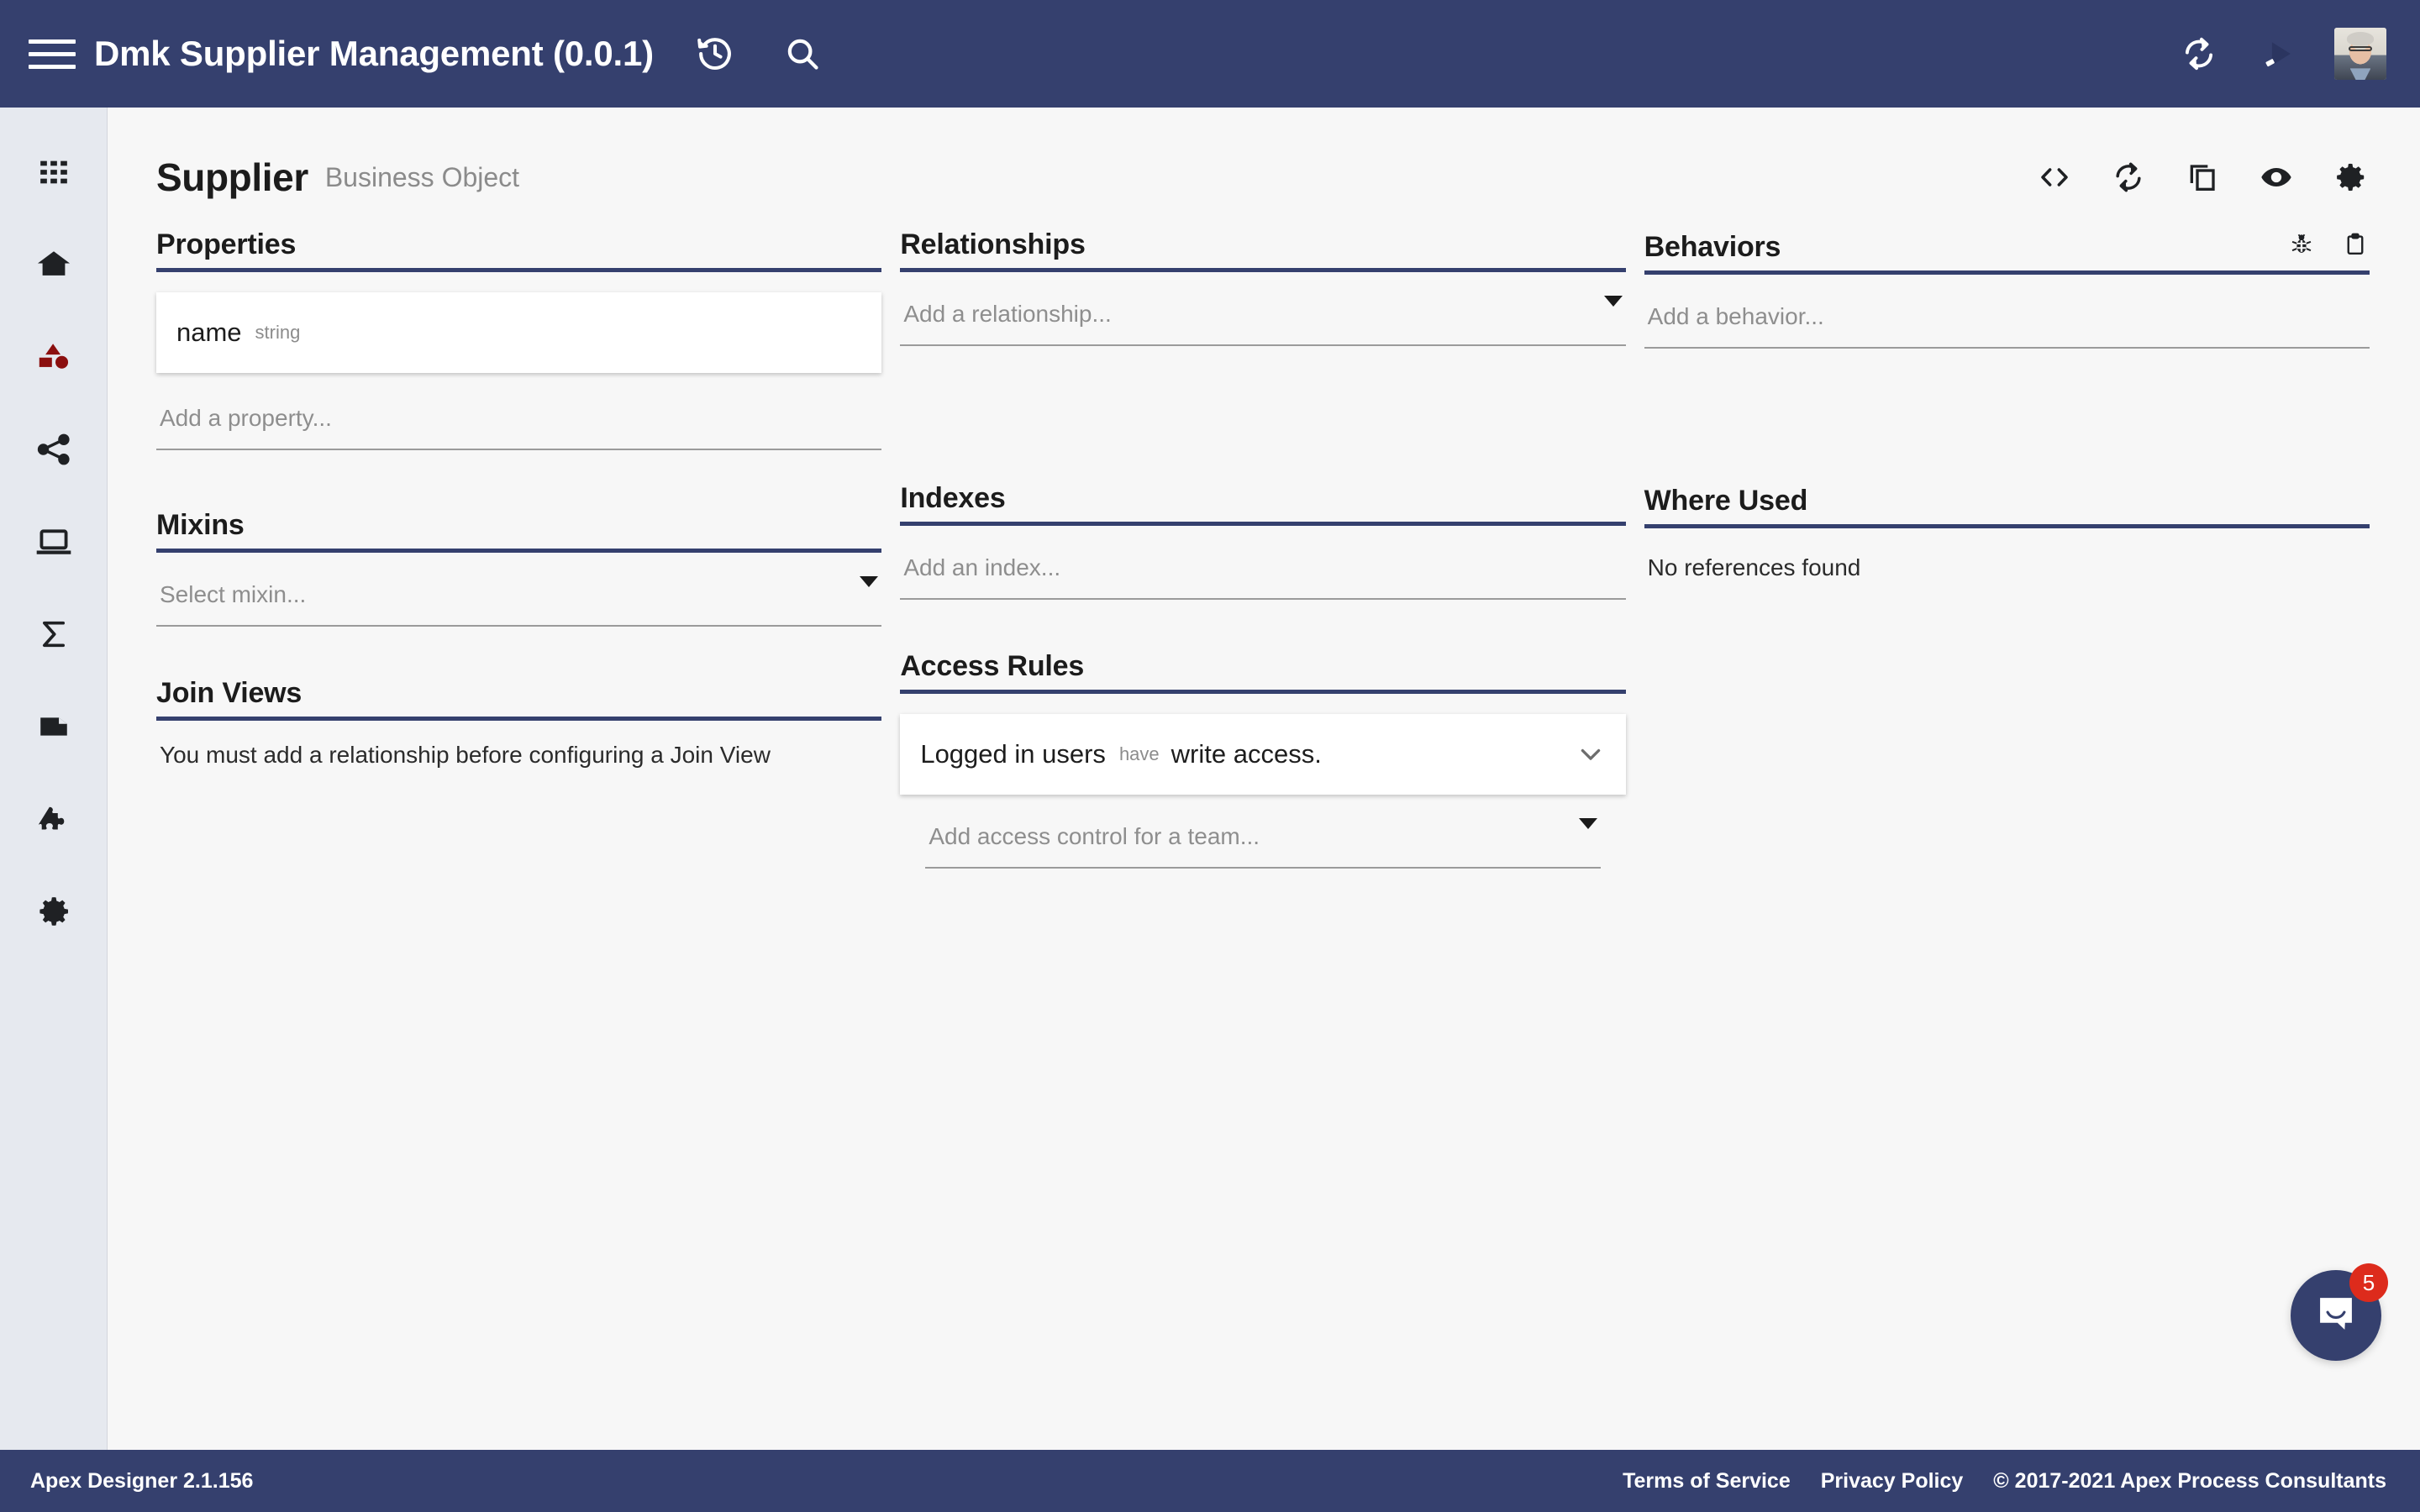 Image resolution: width=2420 pixels, height=1512 pixels. What do you see at coordinates (1013, 754) in the screenshot?
I see `access-rule-subject: Logged in users` at bounding box center [1013, 754].